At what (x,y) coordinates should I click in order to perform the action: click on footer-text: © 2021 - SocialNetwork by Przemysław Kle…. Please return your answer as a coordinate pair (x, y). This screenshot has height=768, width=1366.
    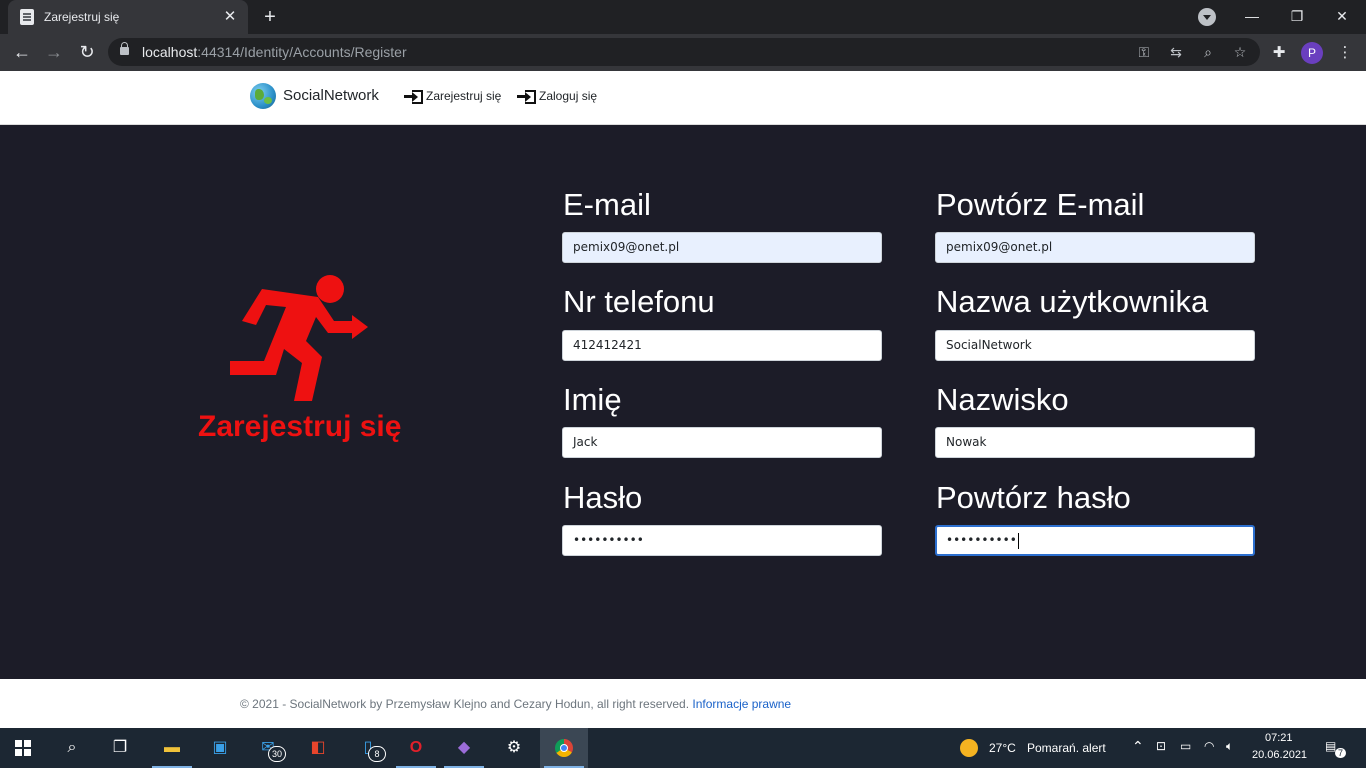
    Looking at the image, I should click on (515, 704).